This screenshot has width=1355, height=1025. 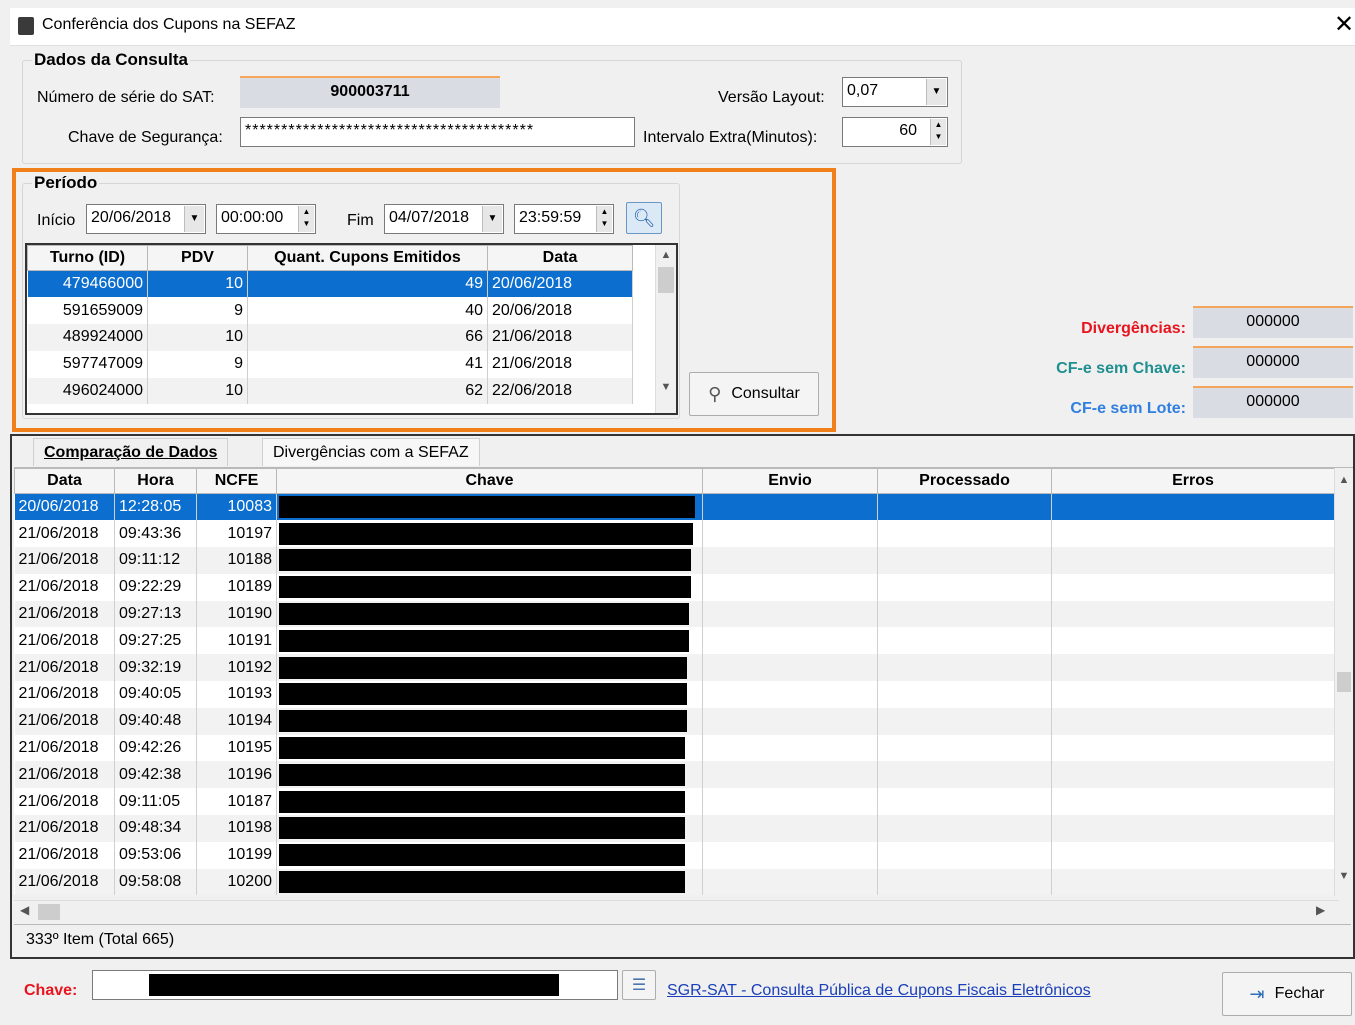 I want to click on tab-divergencias: Divergências com a SEFAZ, so click(x=371, y=452).